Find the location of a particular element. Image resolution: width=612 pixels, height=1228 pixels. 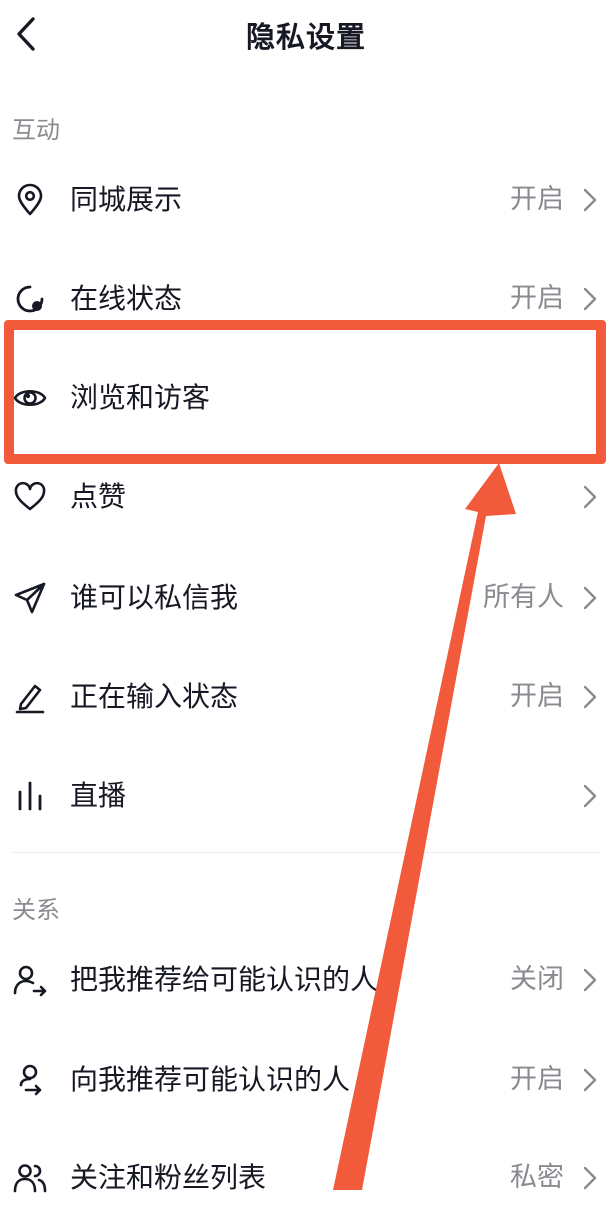

row-who-can-message: 谁可以私信我 所有人 is located at coordinates (306, 598).